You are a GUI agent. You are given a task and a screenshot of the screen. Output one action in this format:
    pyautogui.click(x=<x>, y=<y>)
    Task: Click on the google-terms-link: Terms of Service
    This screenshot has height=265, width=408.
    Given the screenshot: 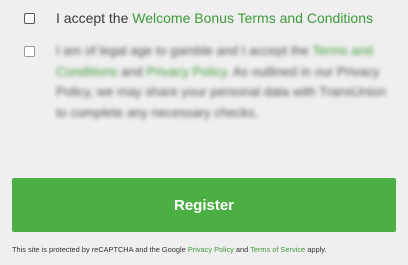 What is the action you would take?
    pyautogui.click(x=277, y=249)
    